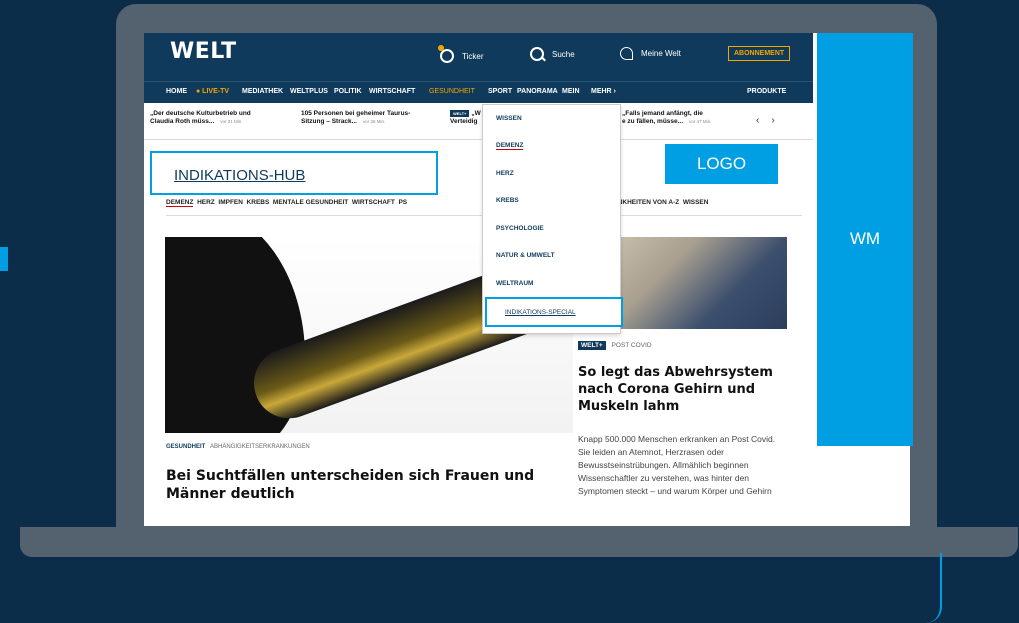  I want to click on meine-welt-link: Meine Welt, so click(650, 53).